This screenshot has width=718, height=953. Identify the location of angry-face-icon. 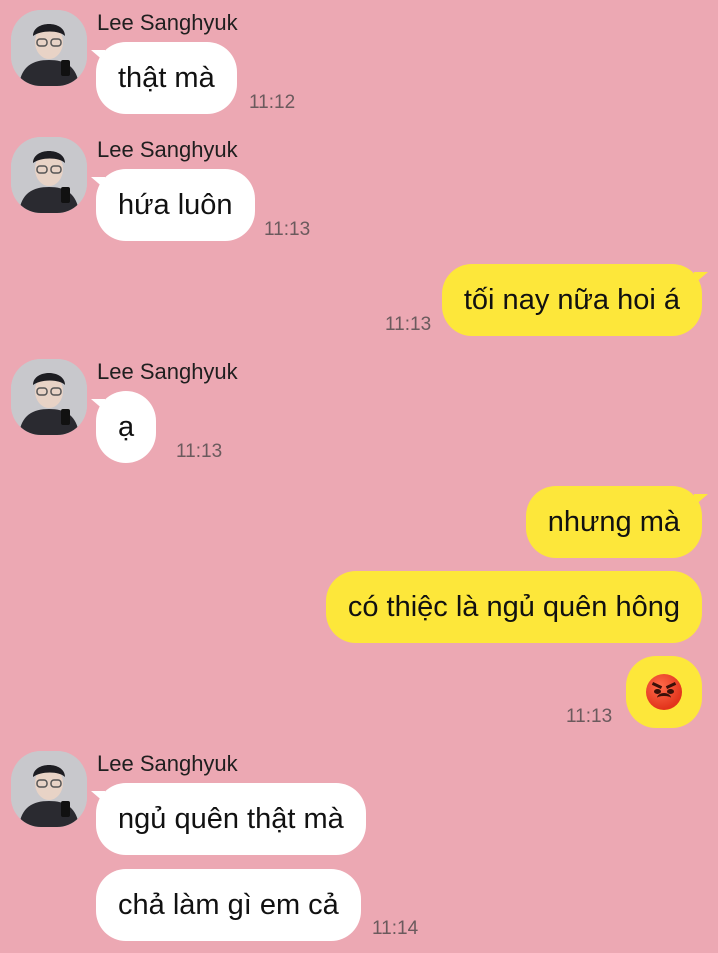
(664, 692).